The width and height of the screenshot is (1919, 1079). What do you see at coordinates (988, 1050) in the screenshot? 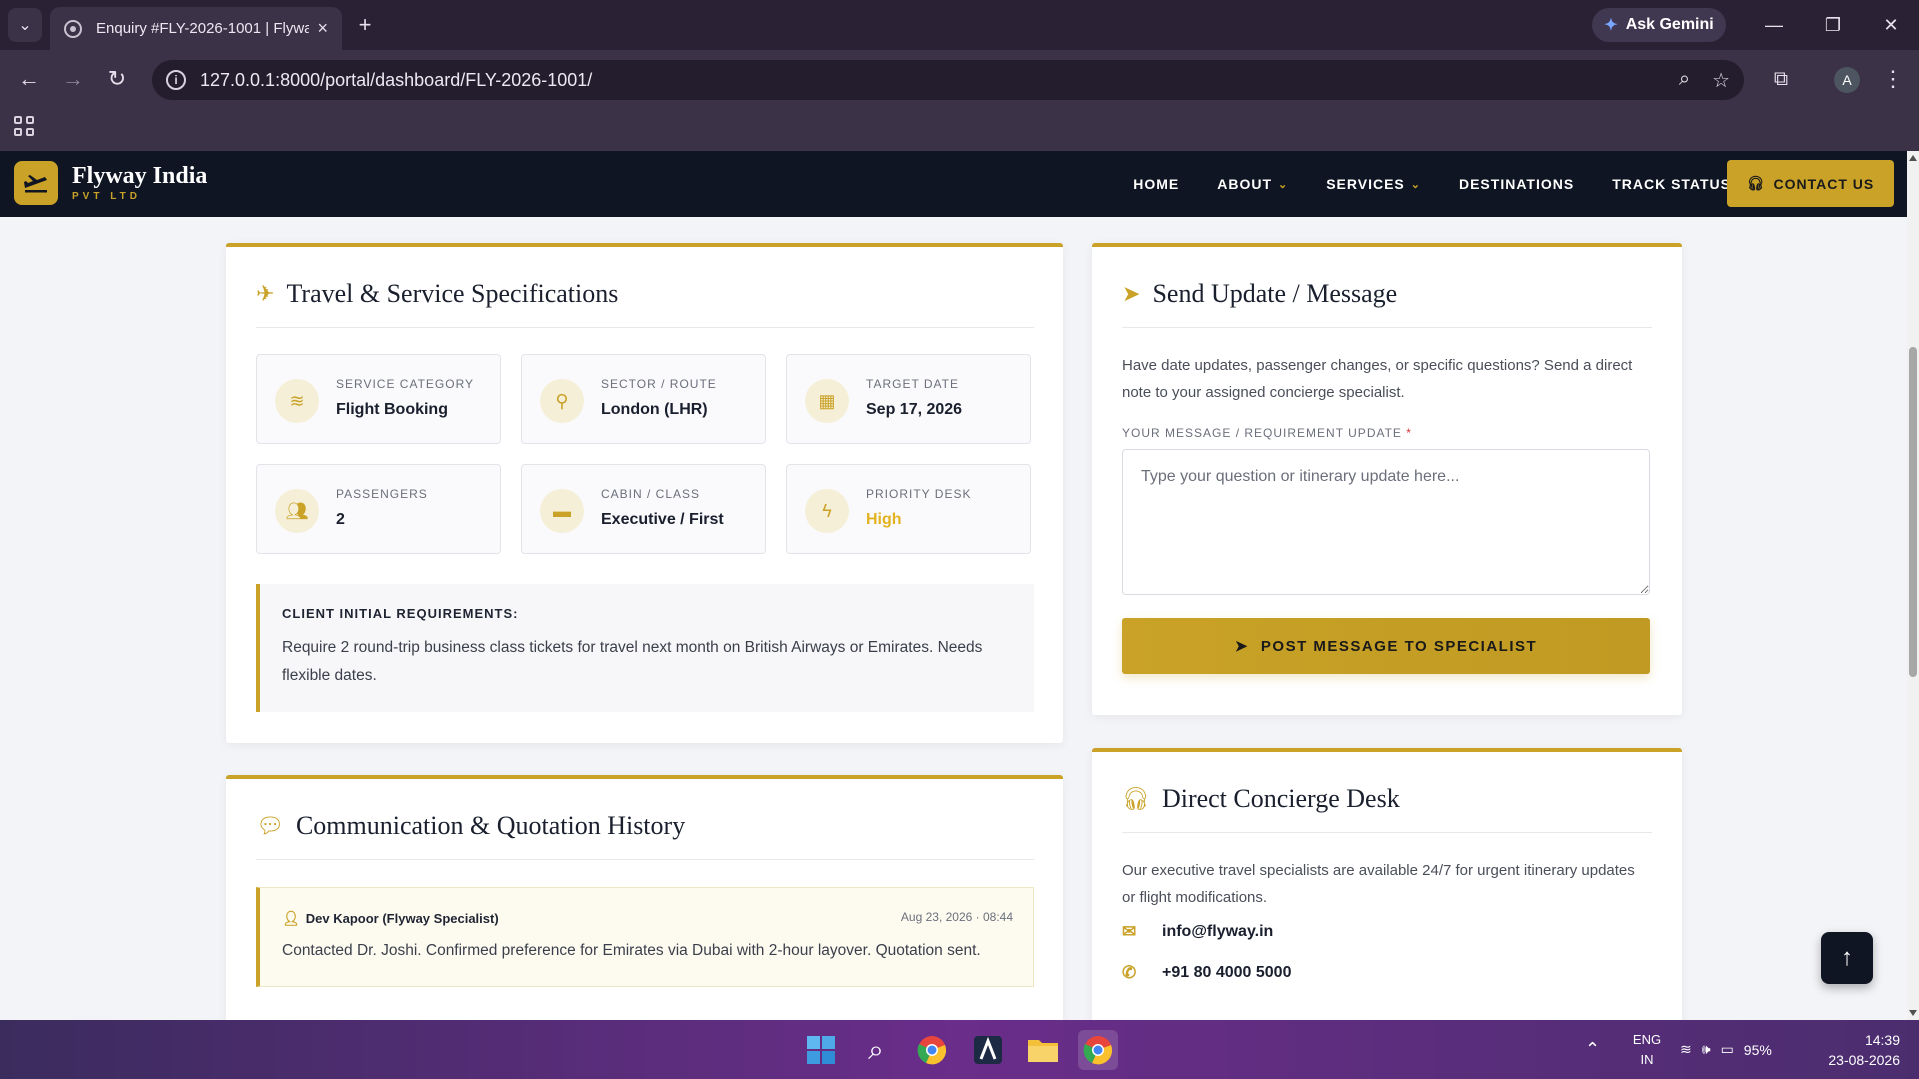
I see `app-a-icon` at bounding box center [988, 1050].